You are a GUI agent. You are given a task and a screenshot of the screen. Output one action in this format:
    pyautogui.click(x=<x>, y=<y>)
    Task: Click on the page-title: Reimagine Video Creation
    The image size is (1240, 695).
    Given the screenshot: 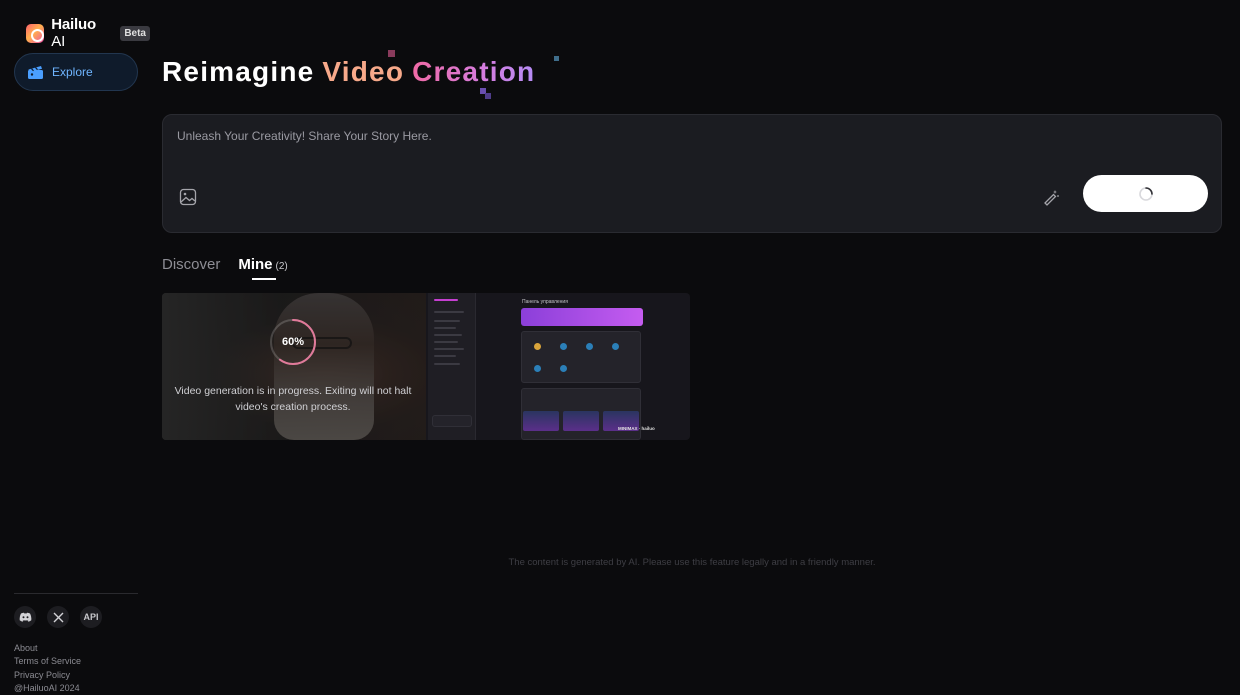 What is the action you would take?
    pyautogui.click(x=348, y=72)
    